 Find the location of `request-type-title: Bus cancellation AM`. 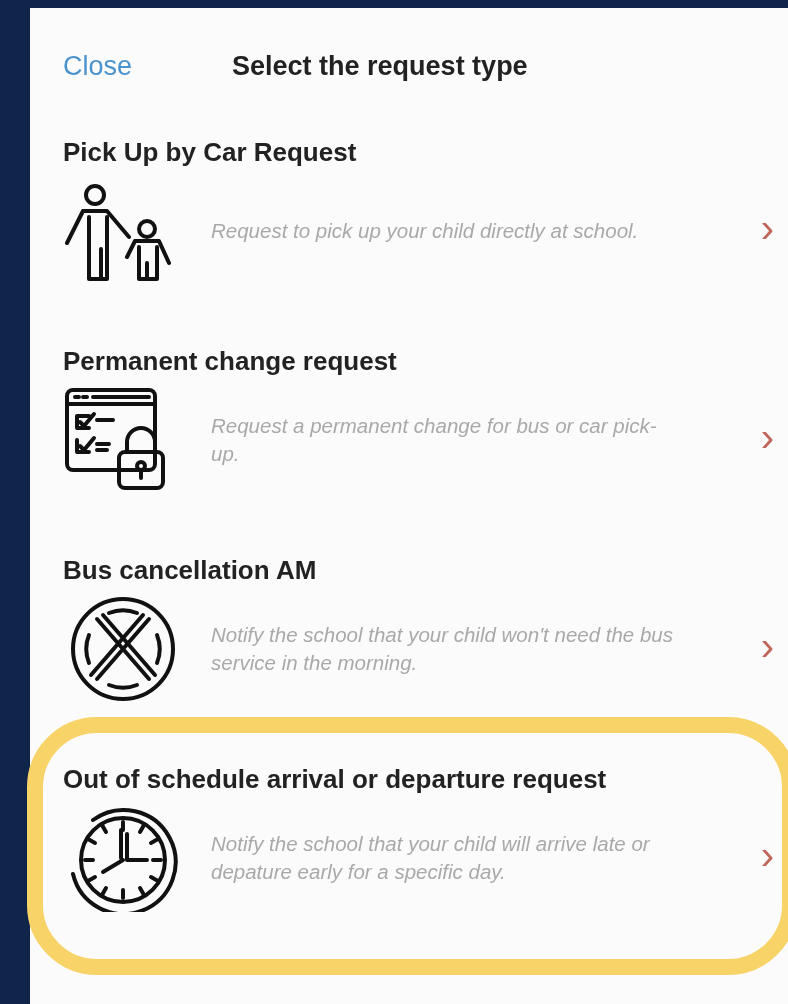

request-type-title: Bus cancellation AM is located at coordinates (190, 570).